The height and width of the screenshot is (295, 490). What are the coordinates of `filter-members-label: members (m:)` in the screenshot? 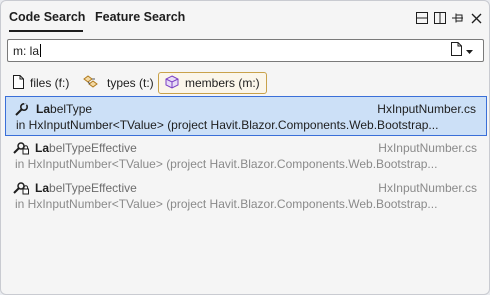 It's located at (222, 83).